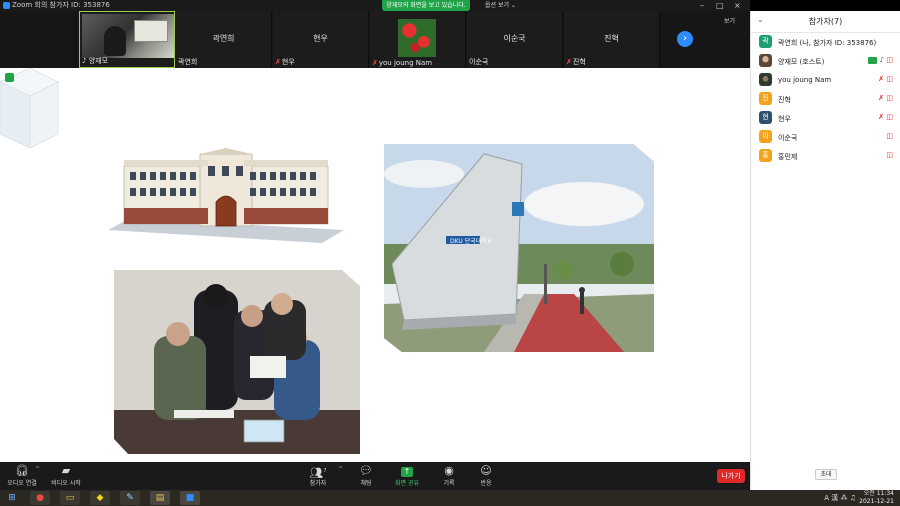 The height and width of the screenshot is (506, 900). I want to click on chat-icon: 💬︎, so click(366, 470).